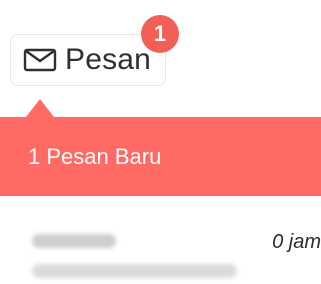 The width and height of the screenshot is (321, 284). I want to click on dropdown-title: 1 Pesan Baru, so click(95, 156).